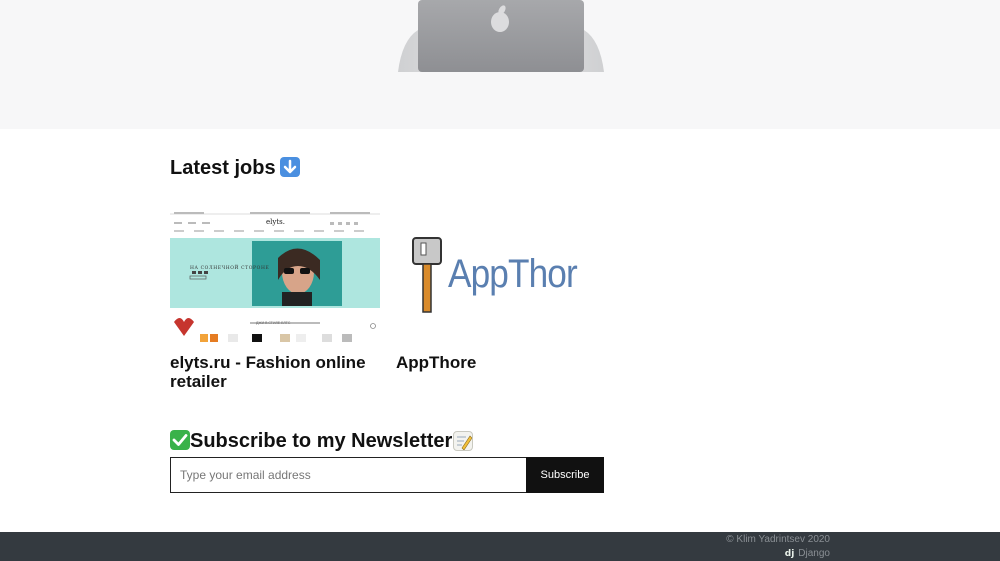  What do you see at coordinates (501, 362) in the screenshot?
I see `job-title-appthore: AppThore` at bounding box center [501, 362].